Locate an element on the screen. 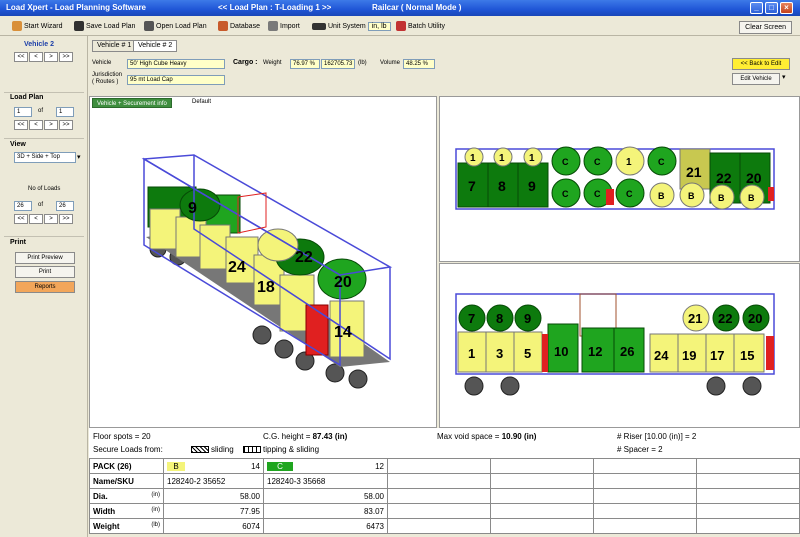 This screenshot has height=537, width=800. pack1-code: B is located at coordinates (176, 466).